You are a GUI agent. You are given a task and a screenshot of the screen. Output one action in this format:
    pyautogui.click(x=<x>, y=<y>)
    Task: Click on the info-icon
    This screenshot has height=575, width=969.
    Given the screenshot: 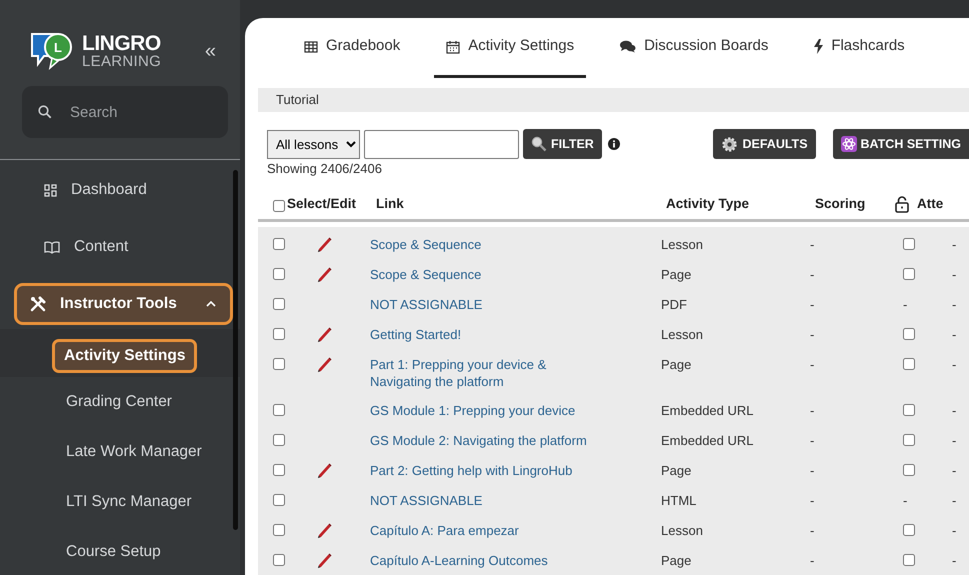 What is the action you would take?
    pyautogui.click(x=614, y=144)
    